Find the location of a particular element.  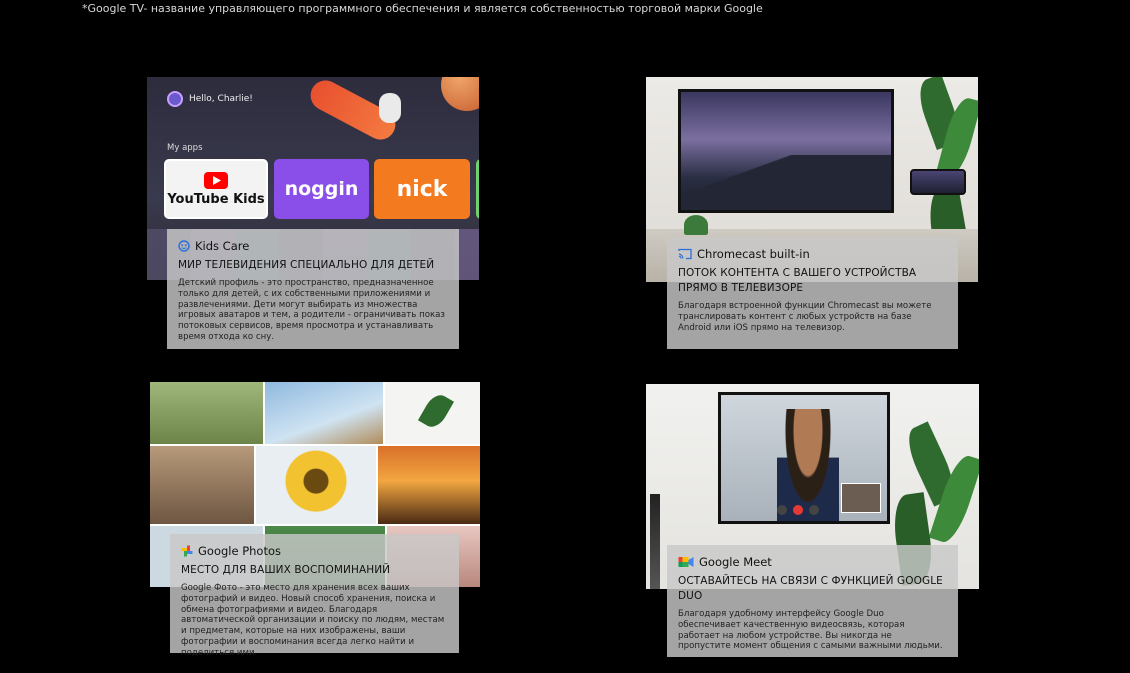

app-tile-noggin: noggin is located at coordinates (321, 189).